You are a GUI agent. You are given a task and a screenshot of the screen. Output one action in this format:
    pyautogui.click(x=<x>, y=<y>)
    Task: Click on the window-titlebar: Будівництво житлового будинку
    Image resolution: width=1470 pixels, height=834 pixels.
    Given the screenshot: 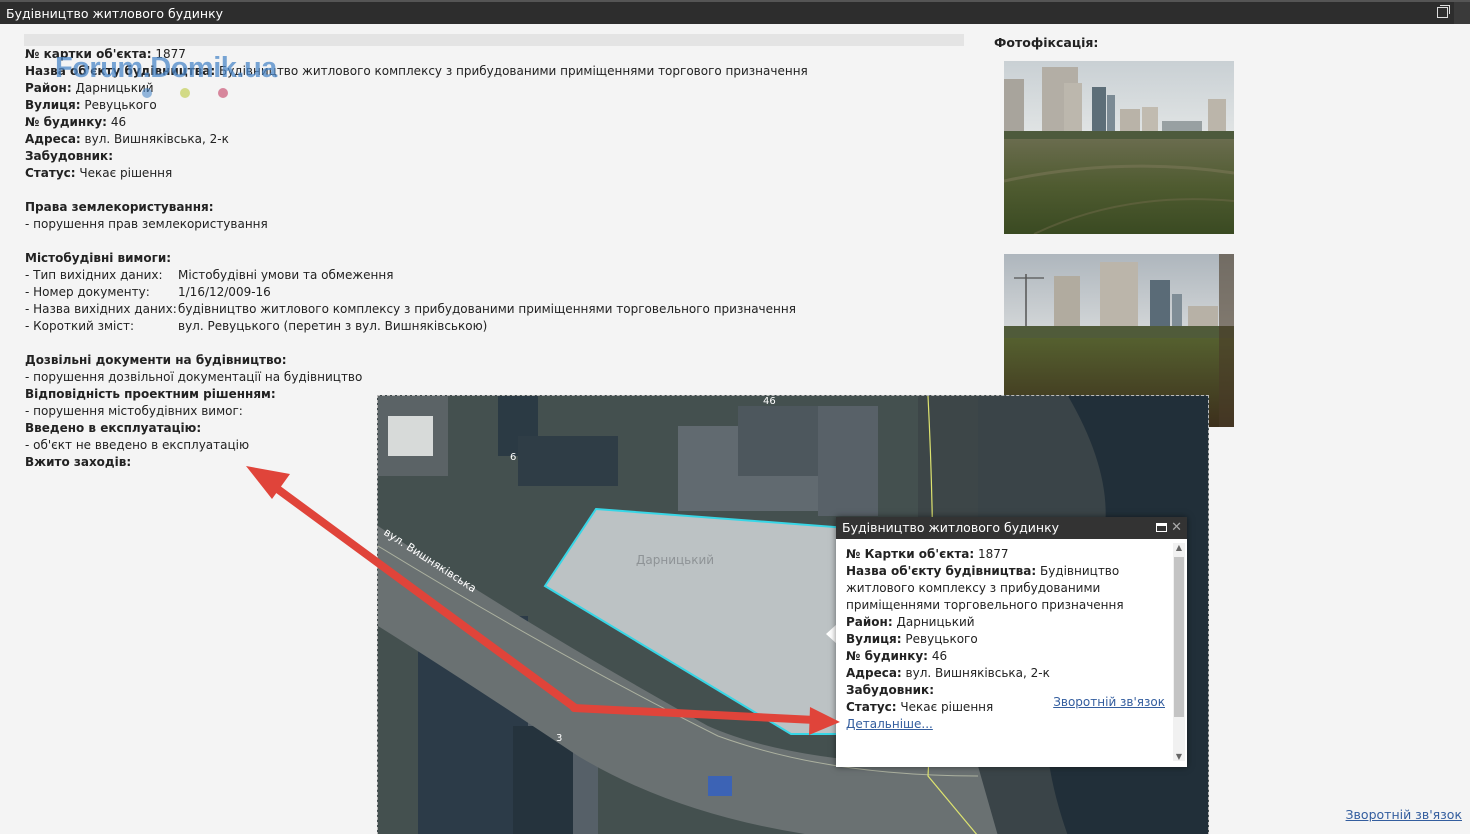 What is the action you would take?
    pyautogui.click(x=735, y=13)
    